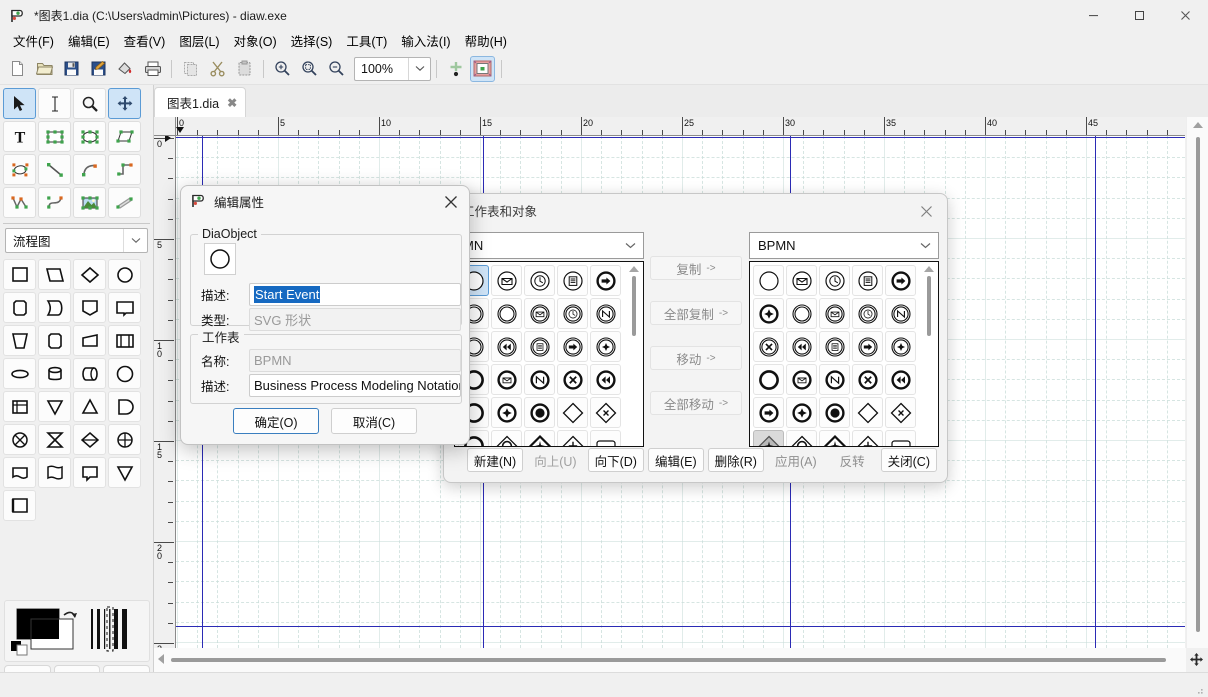  Describe the element at coordinates (199, 42) in the screenshot. I see `menu-layers: 图层(L)` at that location.